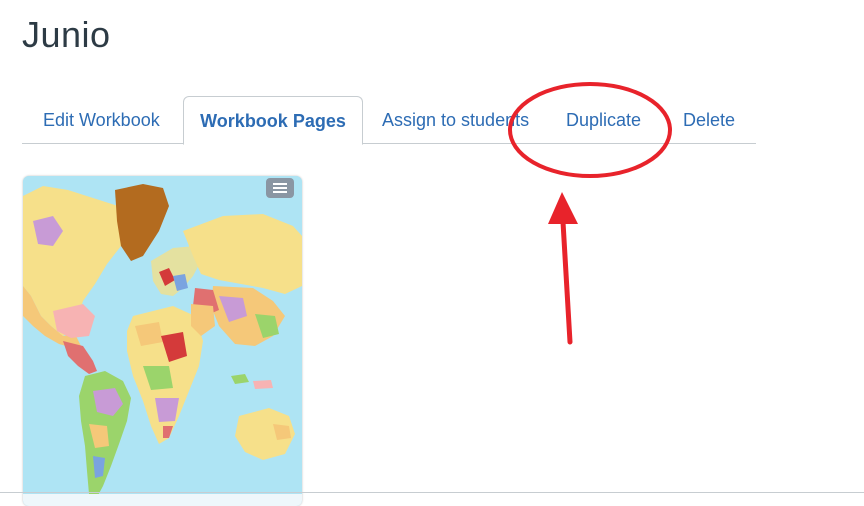 The width and height of the screenshot is (864, 506). What do you see at coordinates (101, 119) in the screenshot?
I see `tab-edit-workbook: Edit Workbook` at bounding box center [101, 119].